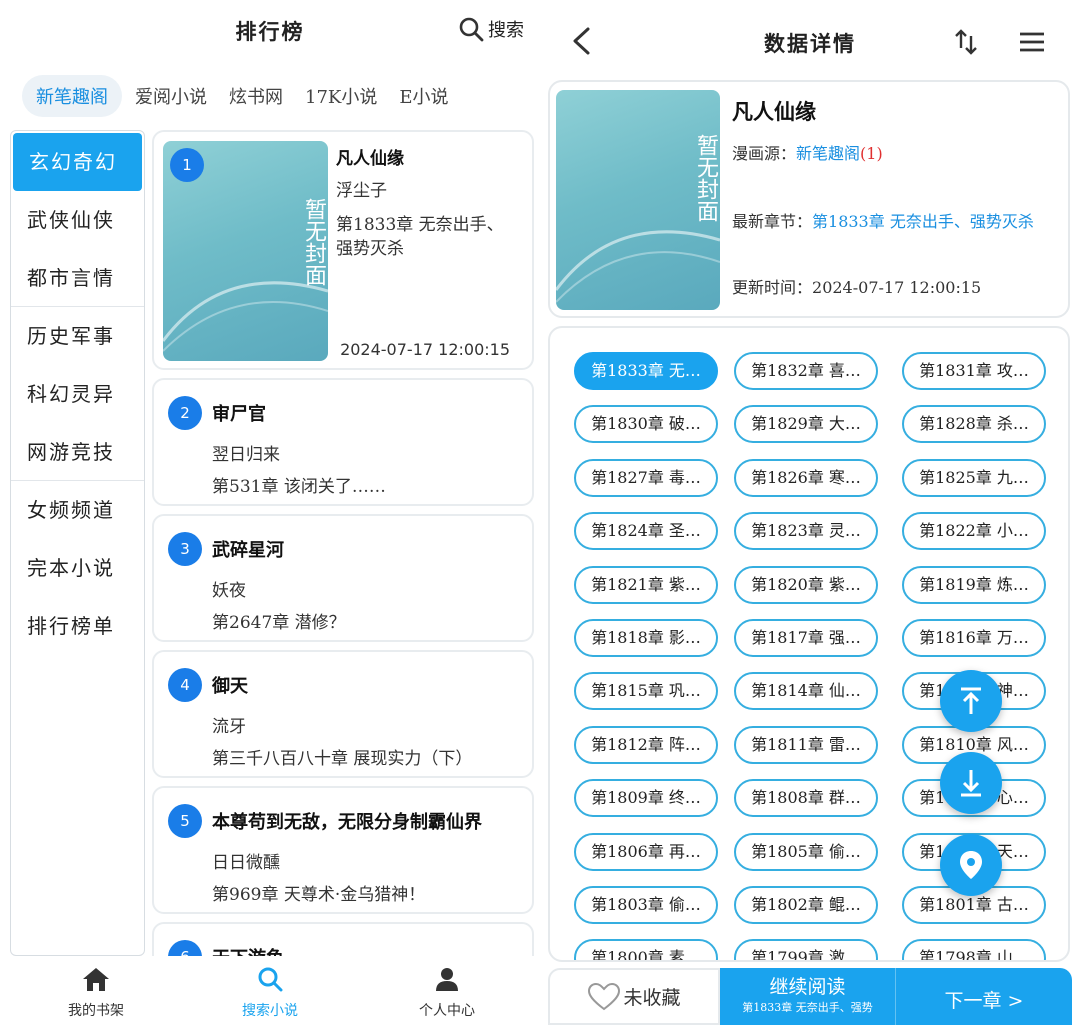  Describe the element at coordinates (96, 979) in the screenshot. I see `home-icon` at that location.